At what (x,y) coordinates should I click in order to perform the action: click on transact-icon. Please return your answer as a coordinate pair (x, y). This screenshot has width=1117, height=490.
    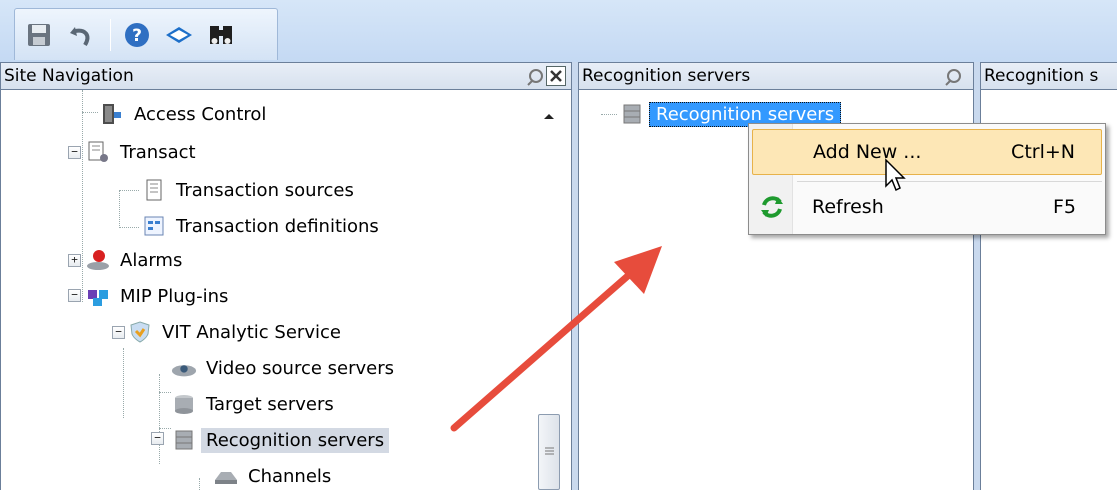
    Looking at the image, I should click on (98, 152).